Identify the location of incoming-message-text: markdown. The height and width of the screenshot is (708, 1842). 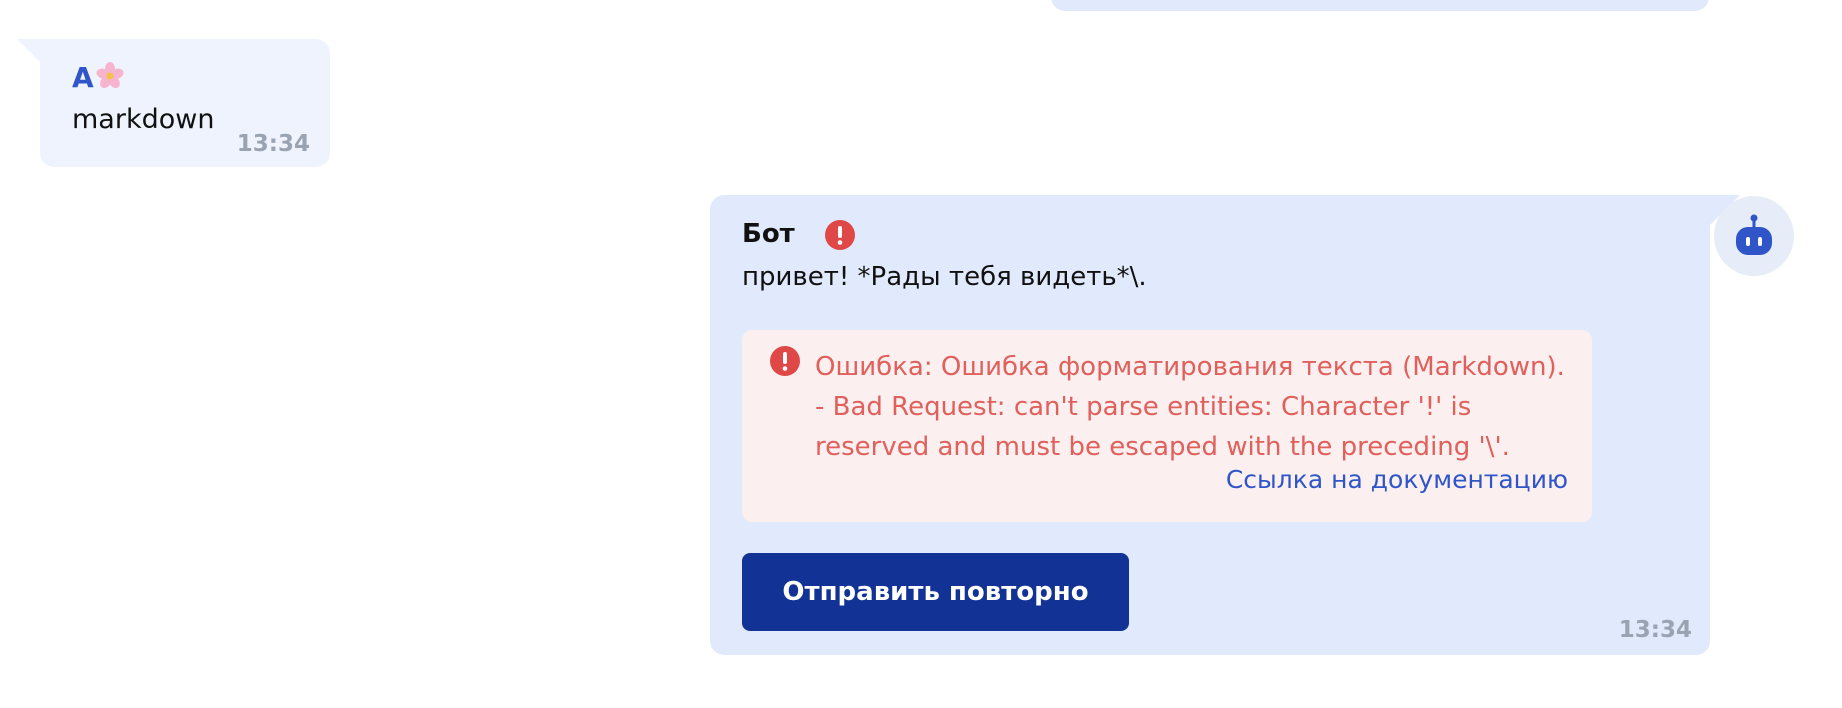
(143, 119).